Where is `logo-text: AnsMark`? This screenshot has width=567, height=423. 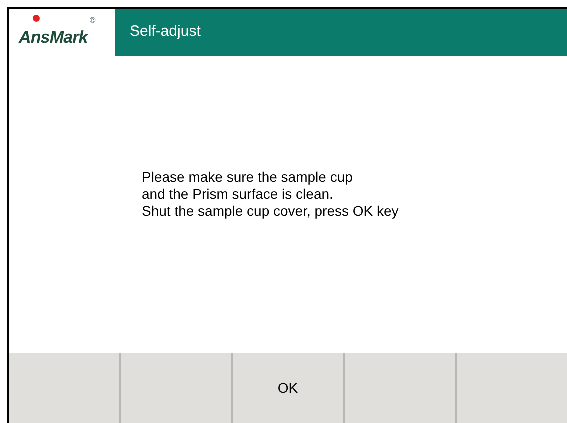 logo-text: AnsMark is located at coordinates (53, 37).